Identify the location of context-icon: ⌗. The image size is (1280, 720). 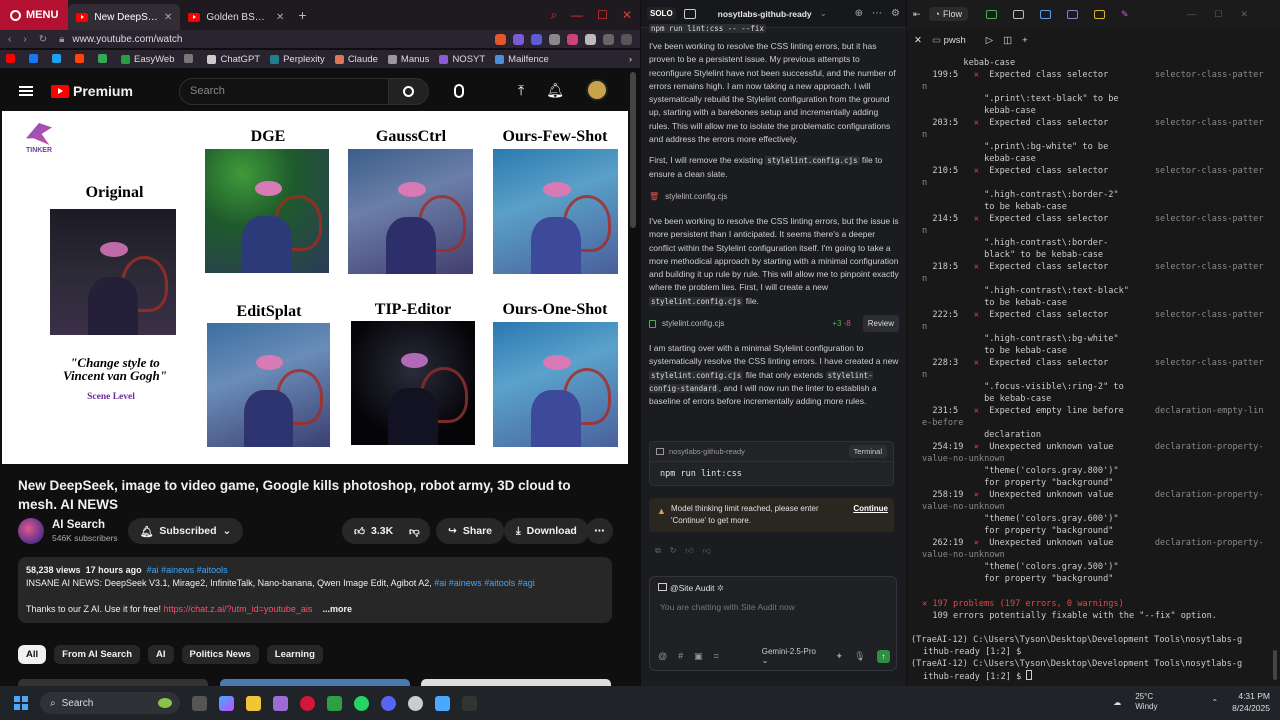
(716, 656).